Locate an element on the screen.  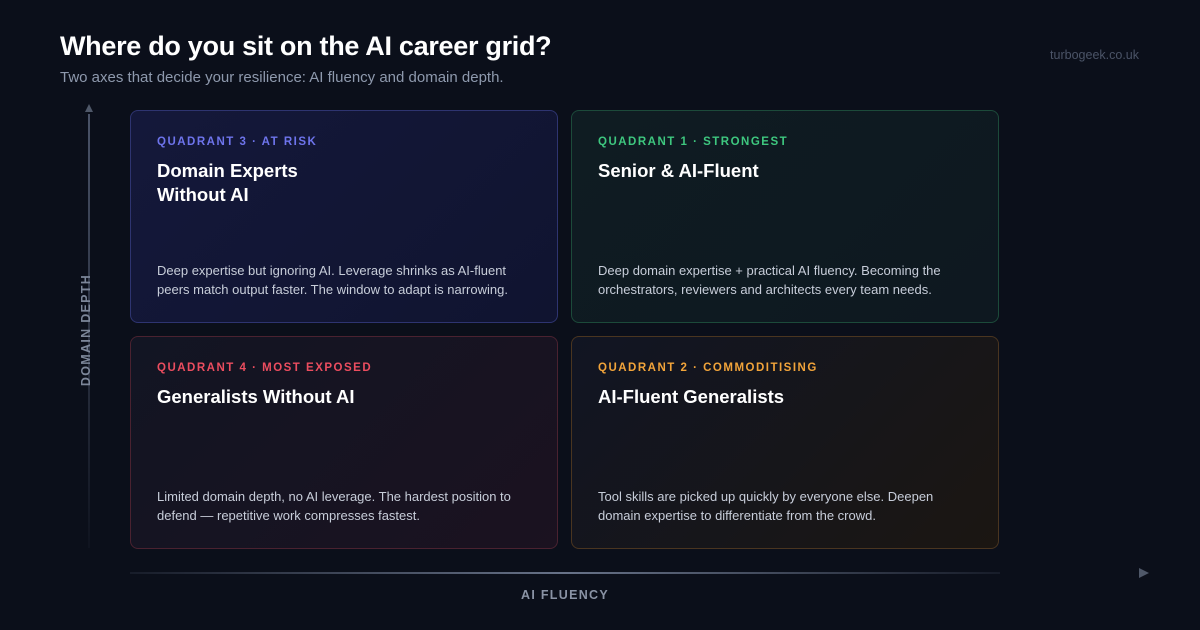
page-title: Where do you sit on the AI career grid? is located at coordinates (306, 46).